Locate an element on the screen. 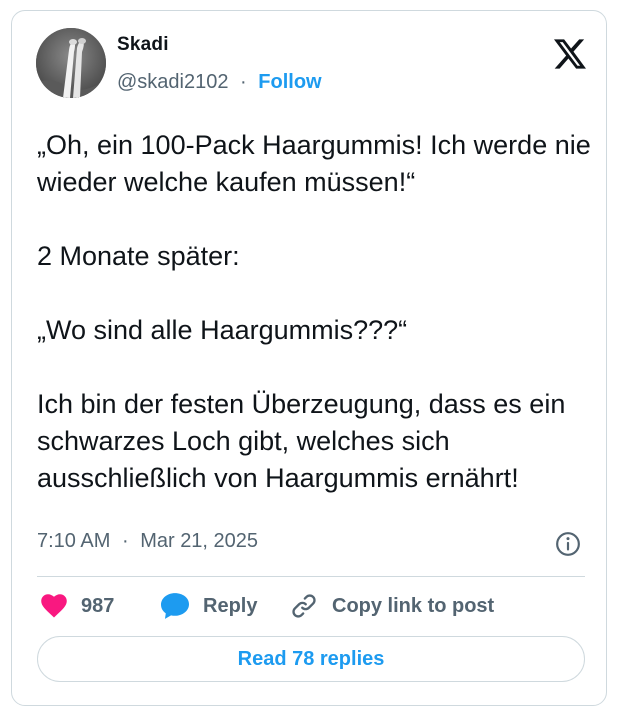  read-replies-button: Read 78 replies is located at coordinates (311, 659).